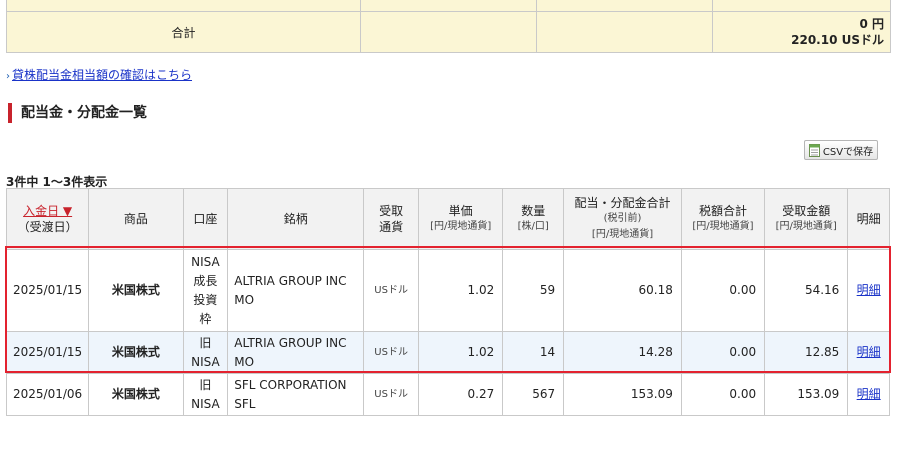 The height and width of the screenshot is (450, 900). Describe the element at coordinates (806, 394) in the screenshot. I see `cell-received: 153.09` at that location.